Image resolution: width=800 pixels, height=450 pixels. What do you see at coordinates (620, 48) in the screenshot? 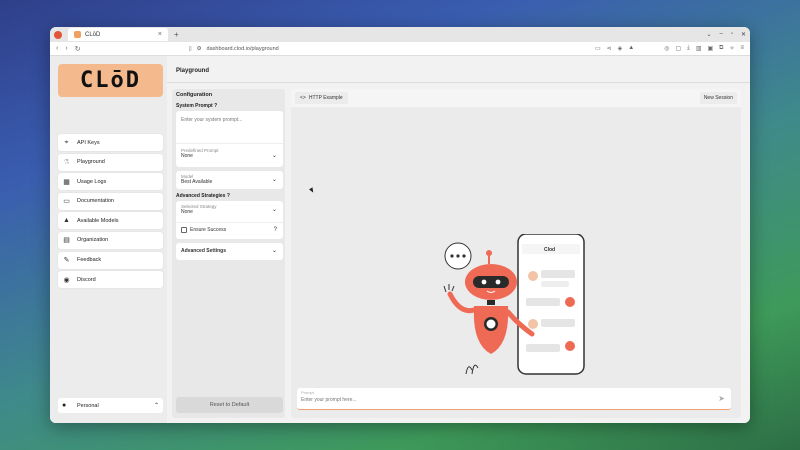
I see `shield-icon: ◈` at bounding box center [620, 48].